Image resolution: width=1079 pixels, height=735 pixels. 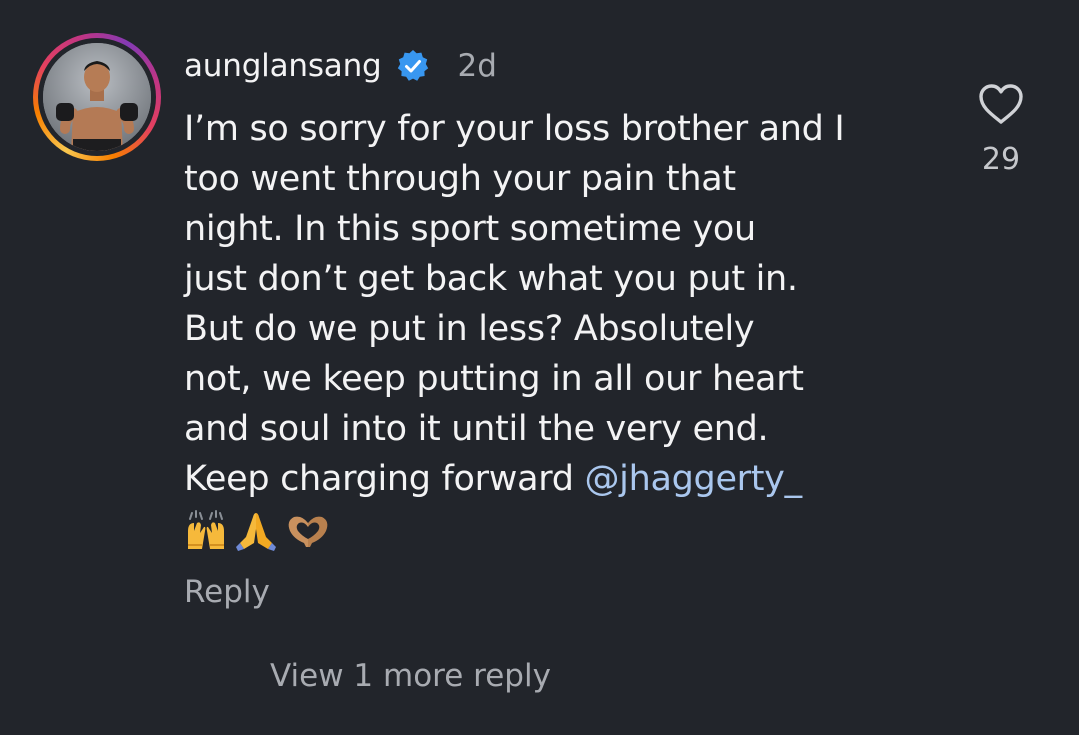 What do you see at coordinates (469, 329) in the screenshot?
I see `comment-line: But do we put in less? Absolutely` at bounding box center [469, 329].